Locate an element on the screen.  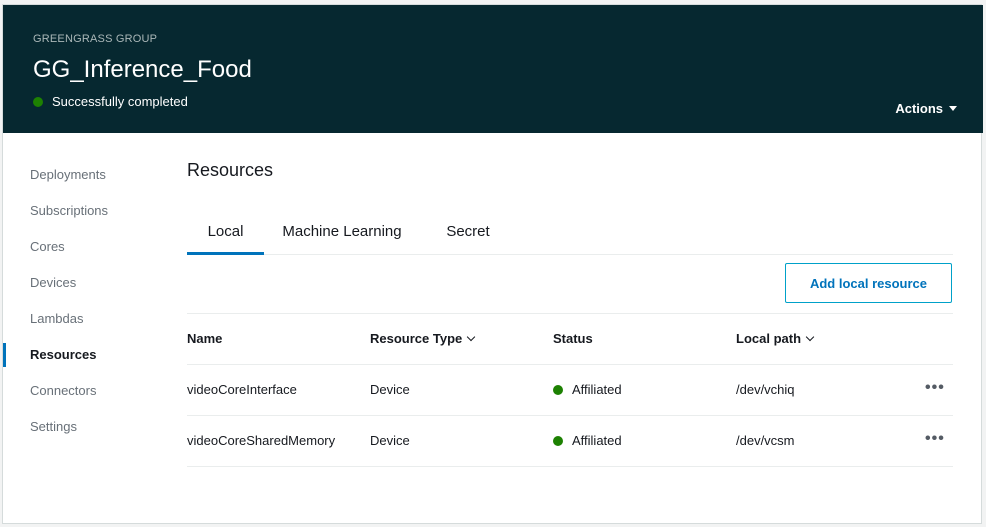
actions-label: Actions is located at coordinates (919, 108).